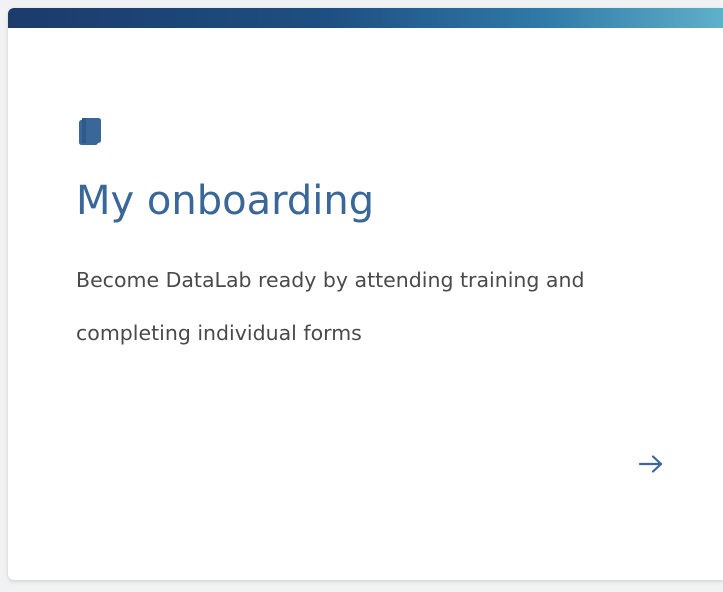 The height and width of the screenshot is (592, 723). I want to click on card-accent-bar, so click(365, 18).